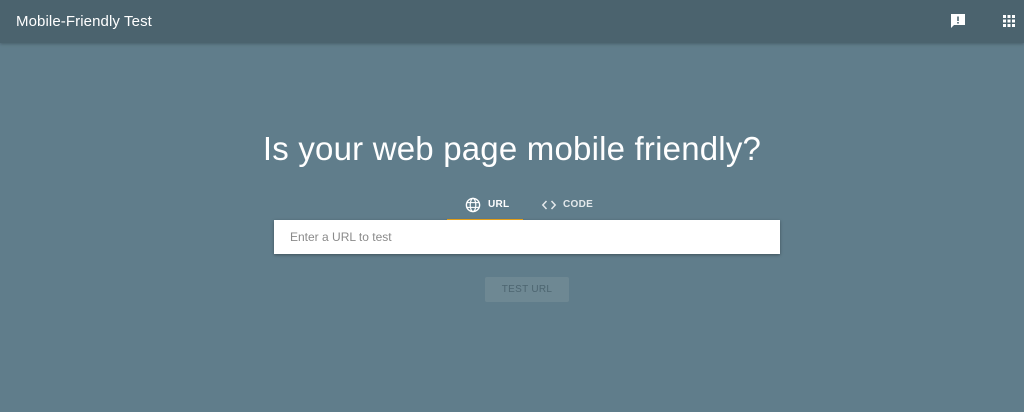  What do you see at coordinates (578, 204) in the screenshot?
I see `tab-code-label: CODE` at bounding box center [578, 204].